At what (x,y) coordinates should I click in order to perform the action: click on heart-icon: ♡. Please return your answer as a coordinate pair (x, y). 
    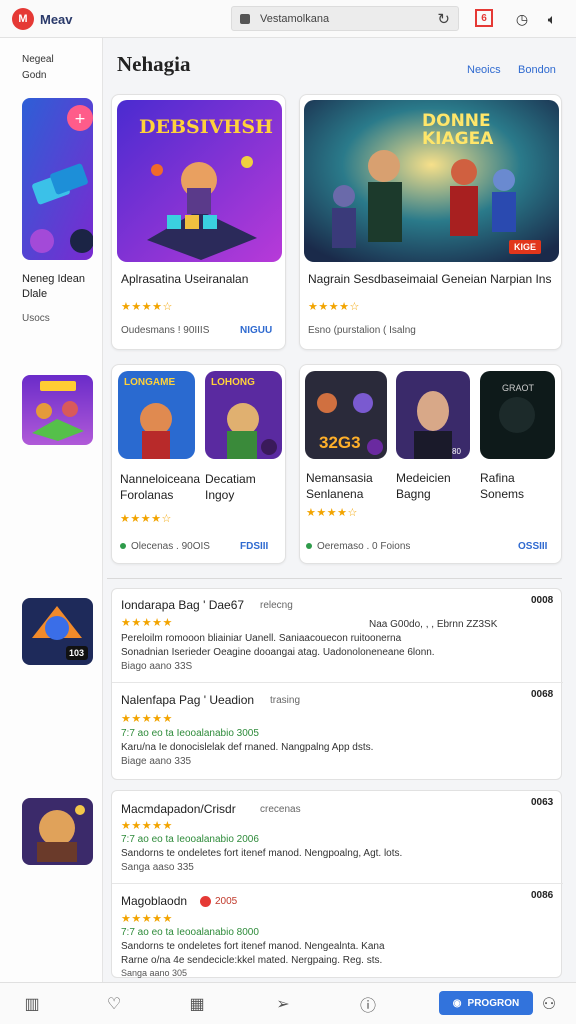
    Looking at the image, I should click on (114, 1004).